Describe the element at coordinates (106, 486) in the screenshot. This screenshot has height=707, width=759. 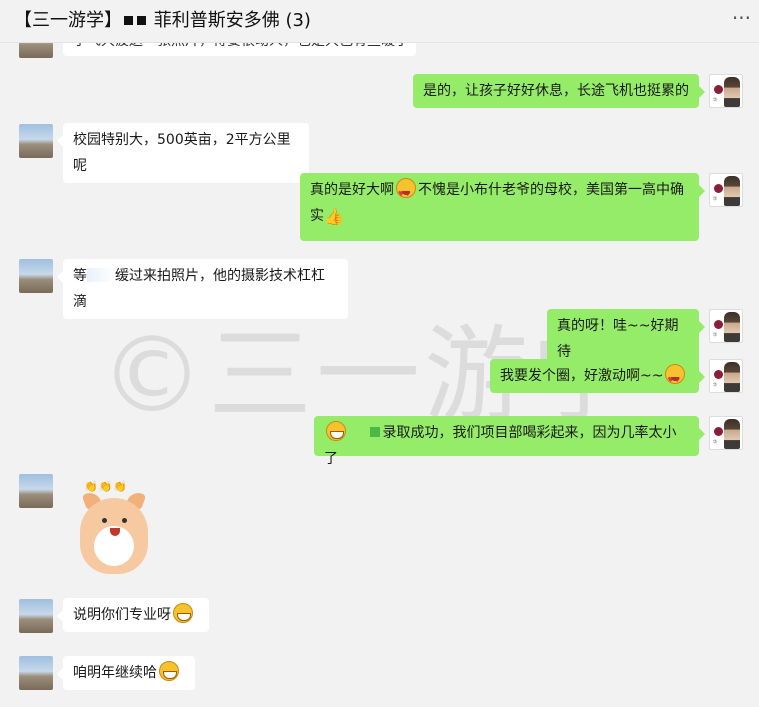
I see `sticker-text: 👏👏👏` at that location.